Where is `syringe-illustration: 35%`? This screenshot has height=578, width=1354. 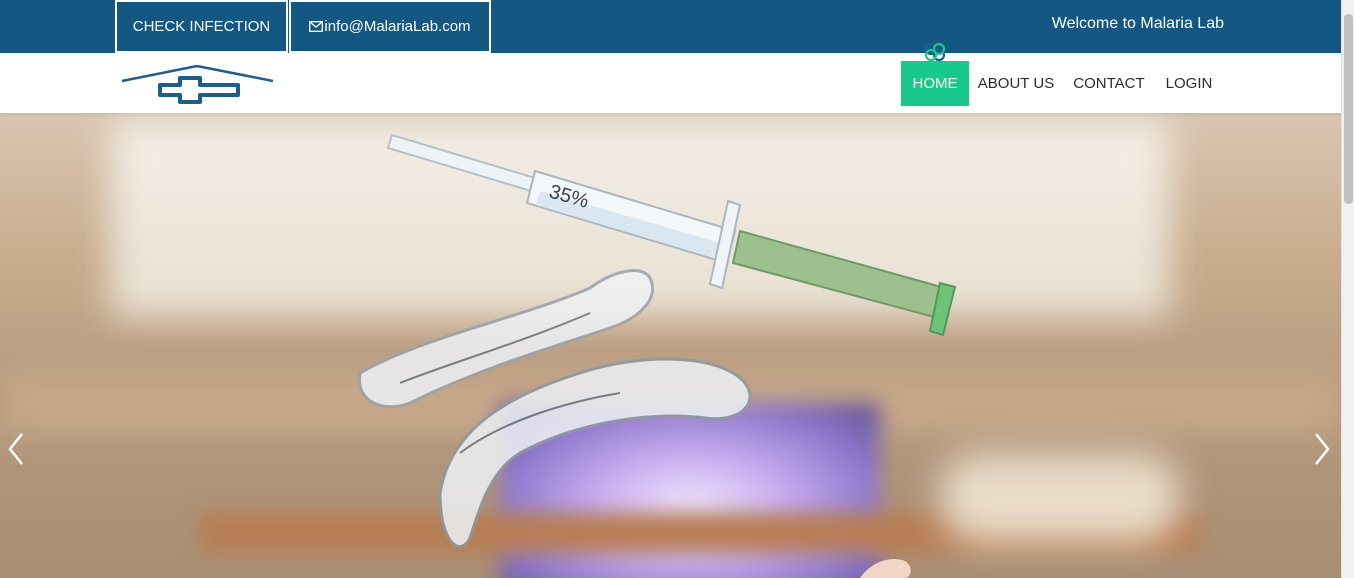 syringe-illustration: 35% is located at coordinates (671, 235).